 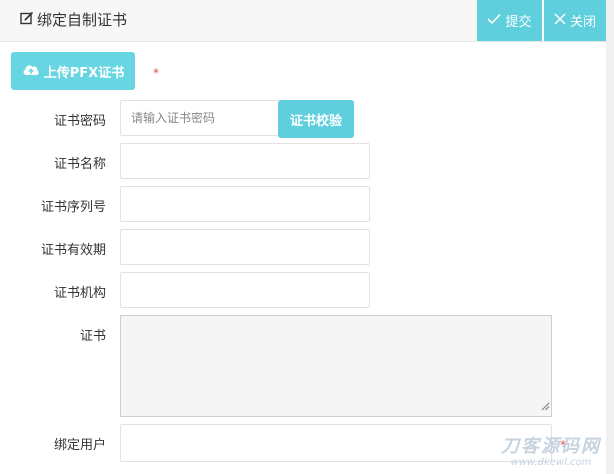 I want to click on watermark-sub: www.dkewl.com, so click(x=551, y=462).